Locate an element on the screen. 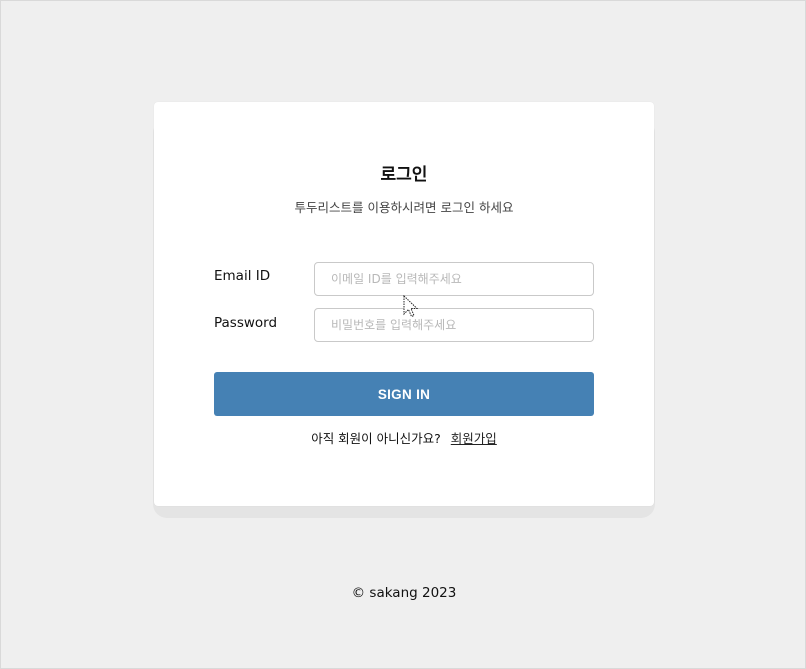 This screenshot has height=669, width=806. password-field is located at coordinates (454, 325).